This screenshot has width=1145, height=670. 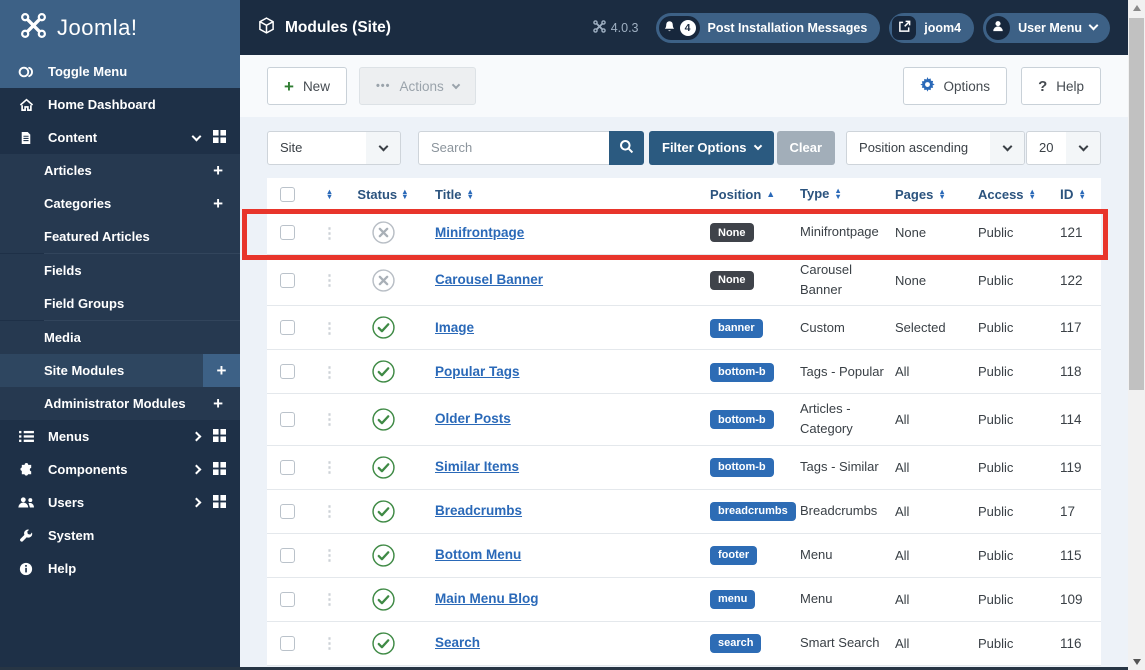 What do you see at coordinates (599, 27) in the screenshot?
I see `joomla-mini-icon` at bounding box center [599, 27].